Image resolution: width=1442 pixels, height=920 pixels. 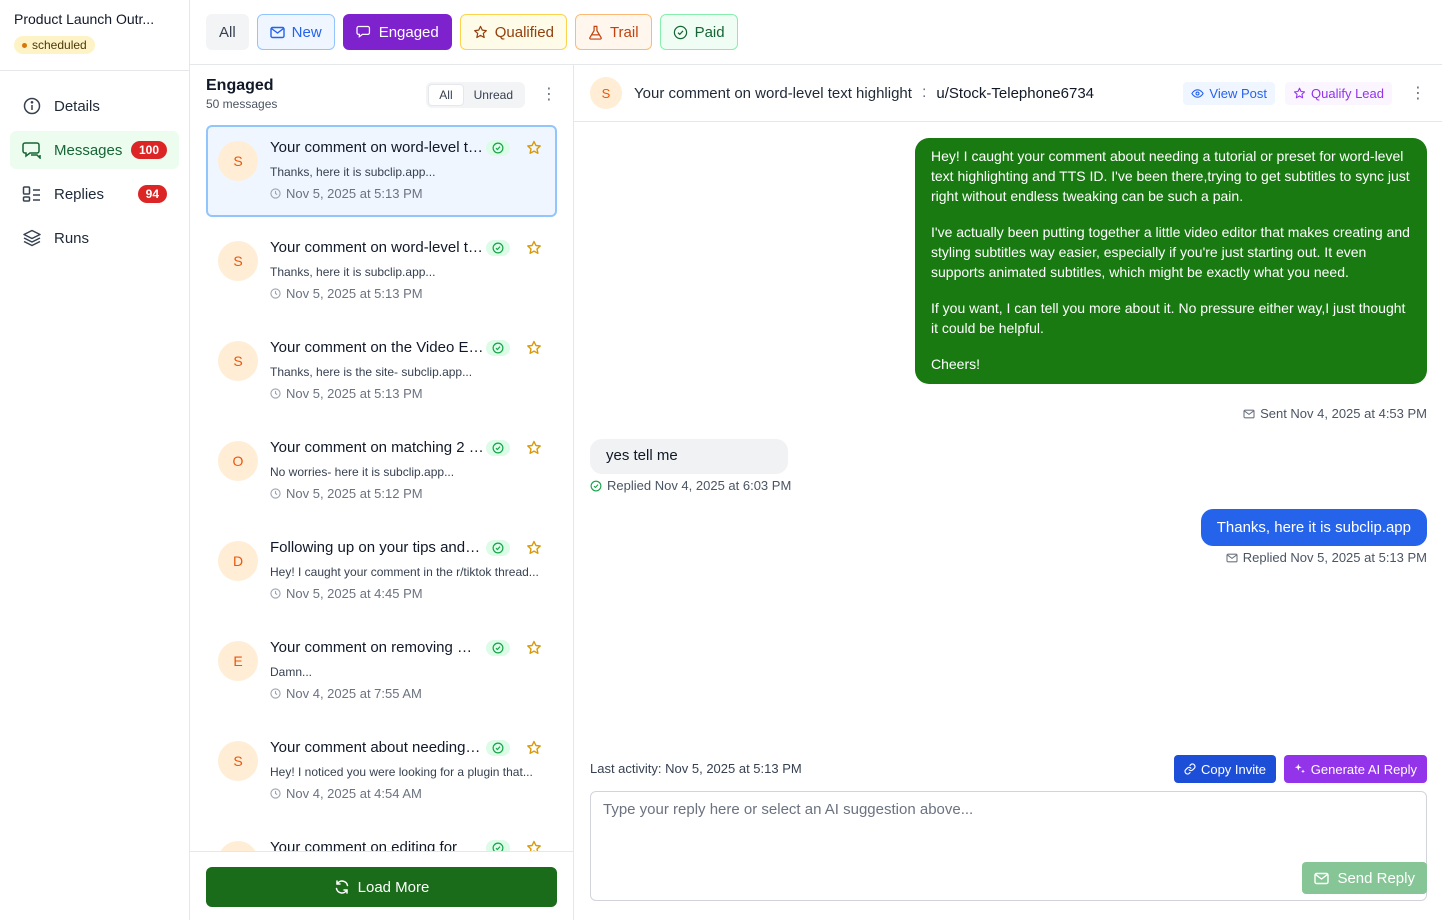 I want to click on filter-label: New, so click(x=306, y=32).